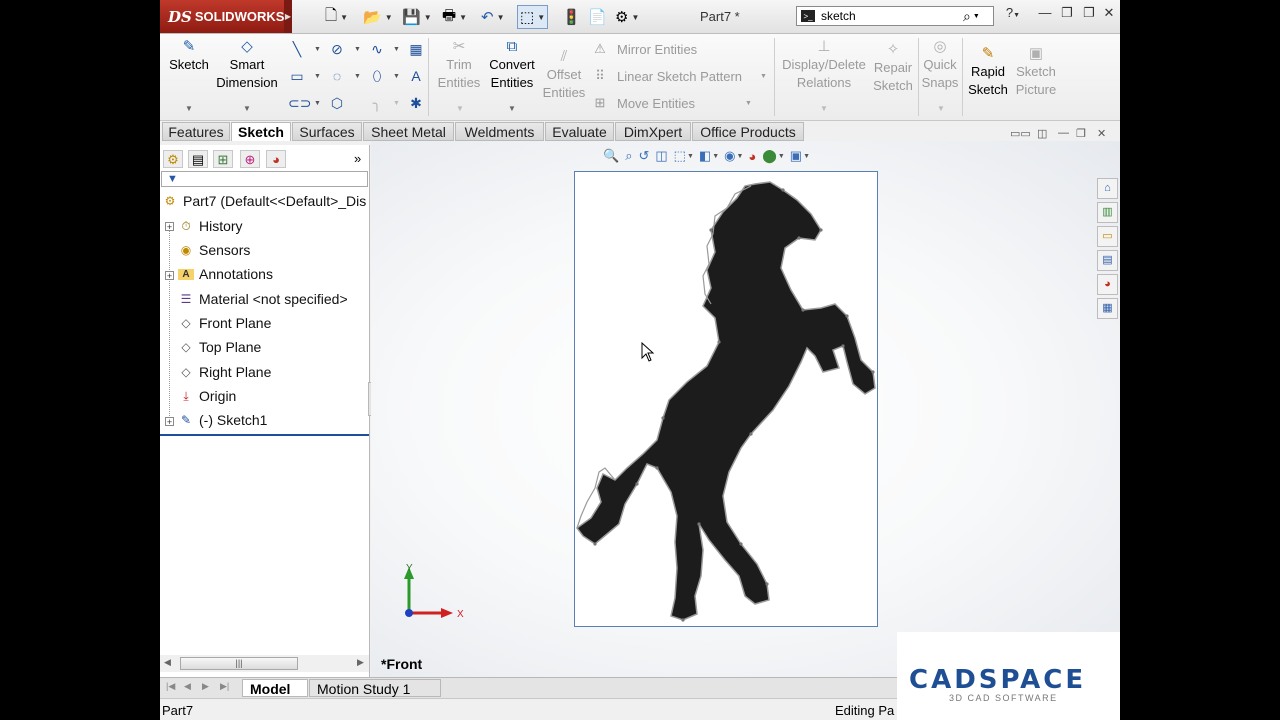 Image resolution: width=1280 pixels, height=720 pixels. What do you see at coordinates (299, 103) in the screenshot?
I see `slot-icon: ⊂⊃` at bounding box center [299, 103].